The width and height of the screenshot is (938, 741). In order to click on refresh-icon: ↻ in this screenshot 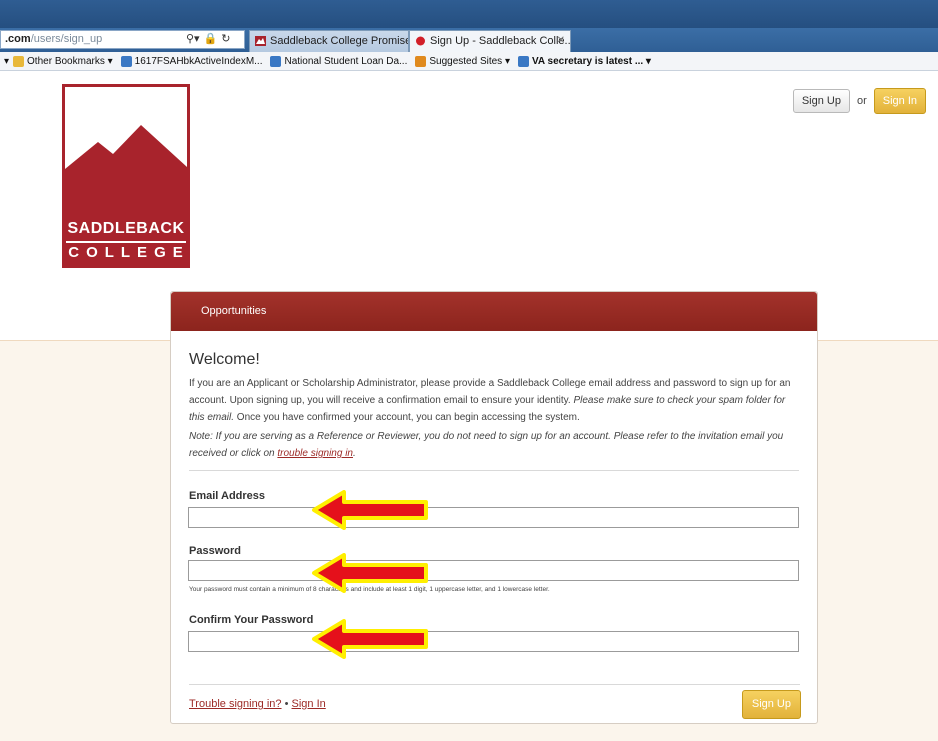, I will do `click(225, 38)`.